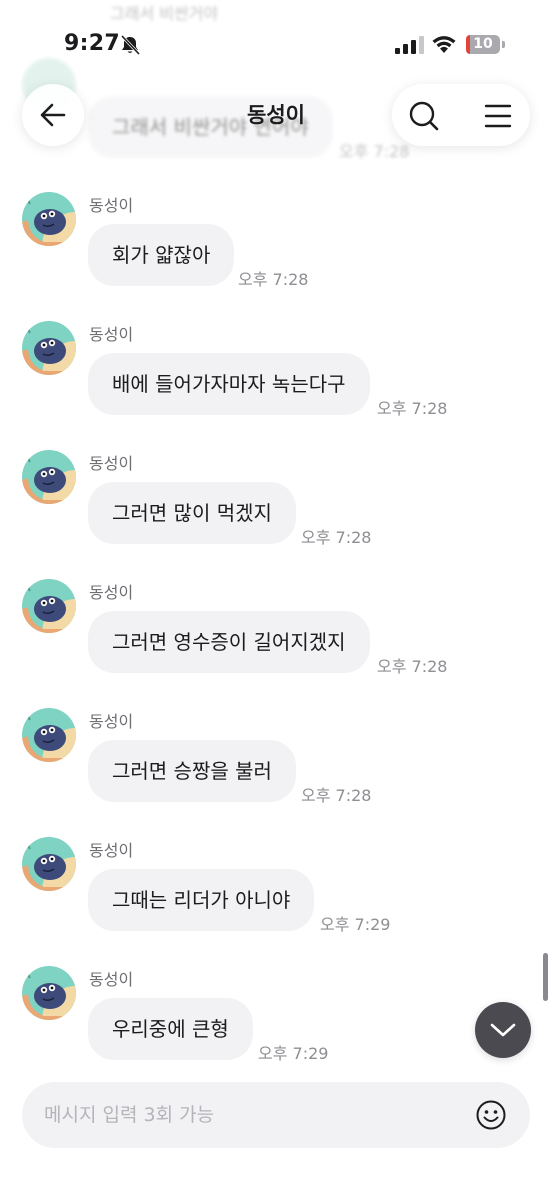 This screenshot has height=1200, width=552. Describe the element at coordinates (254, 1115) in the screenshot. I see `message-input` at that location.